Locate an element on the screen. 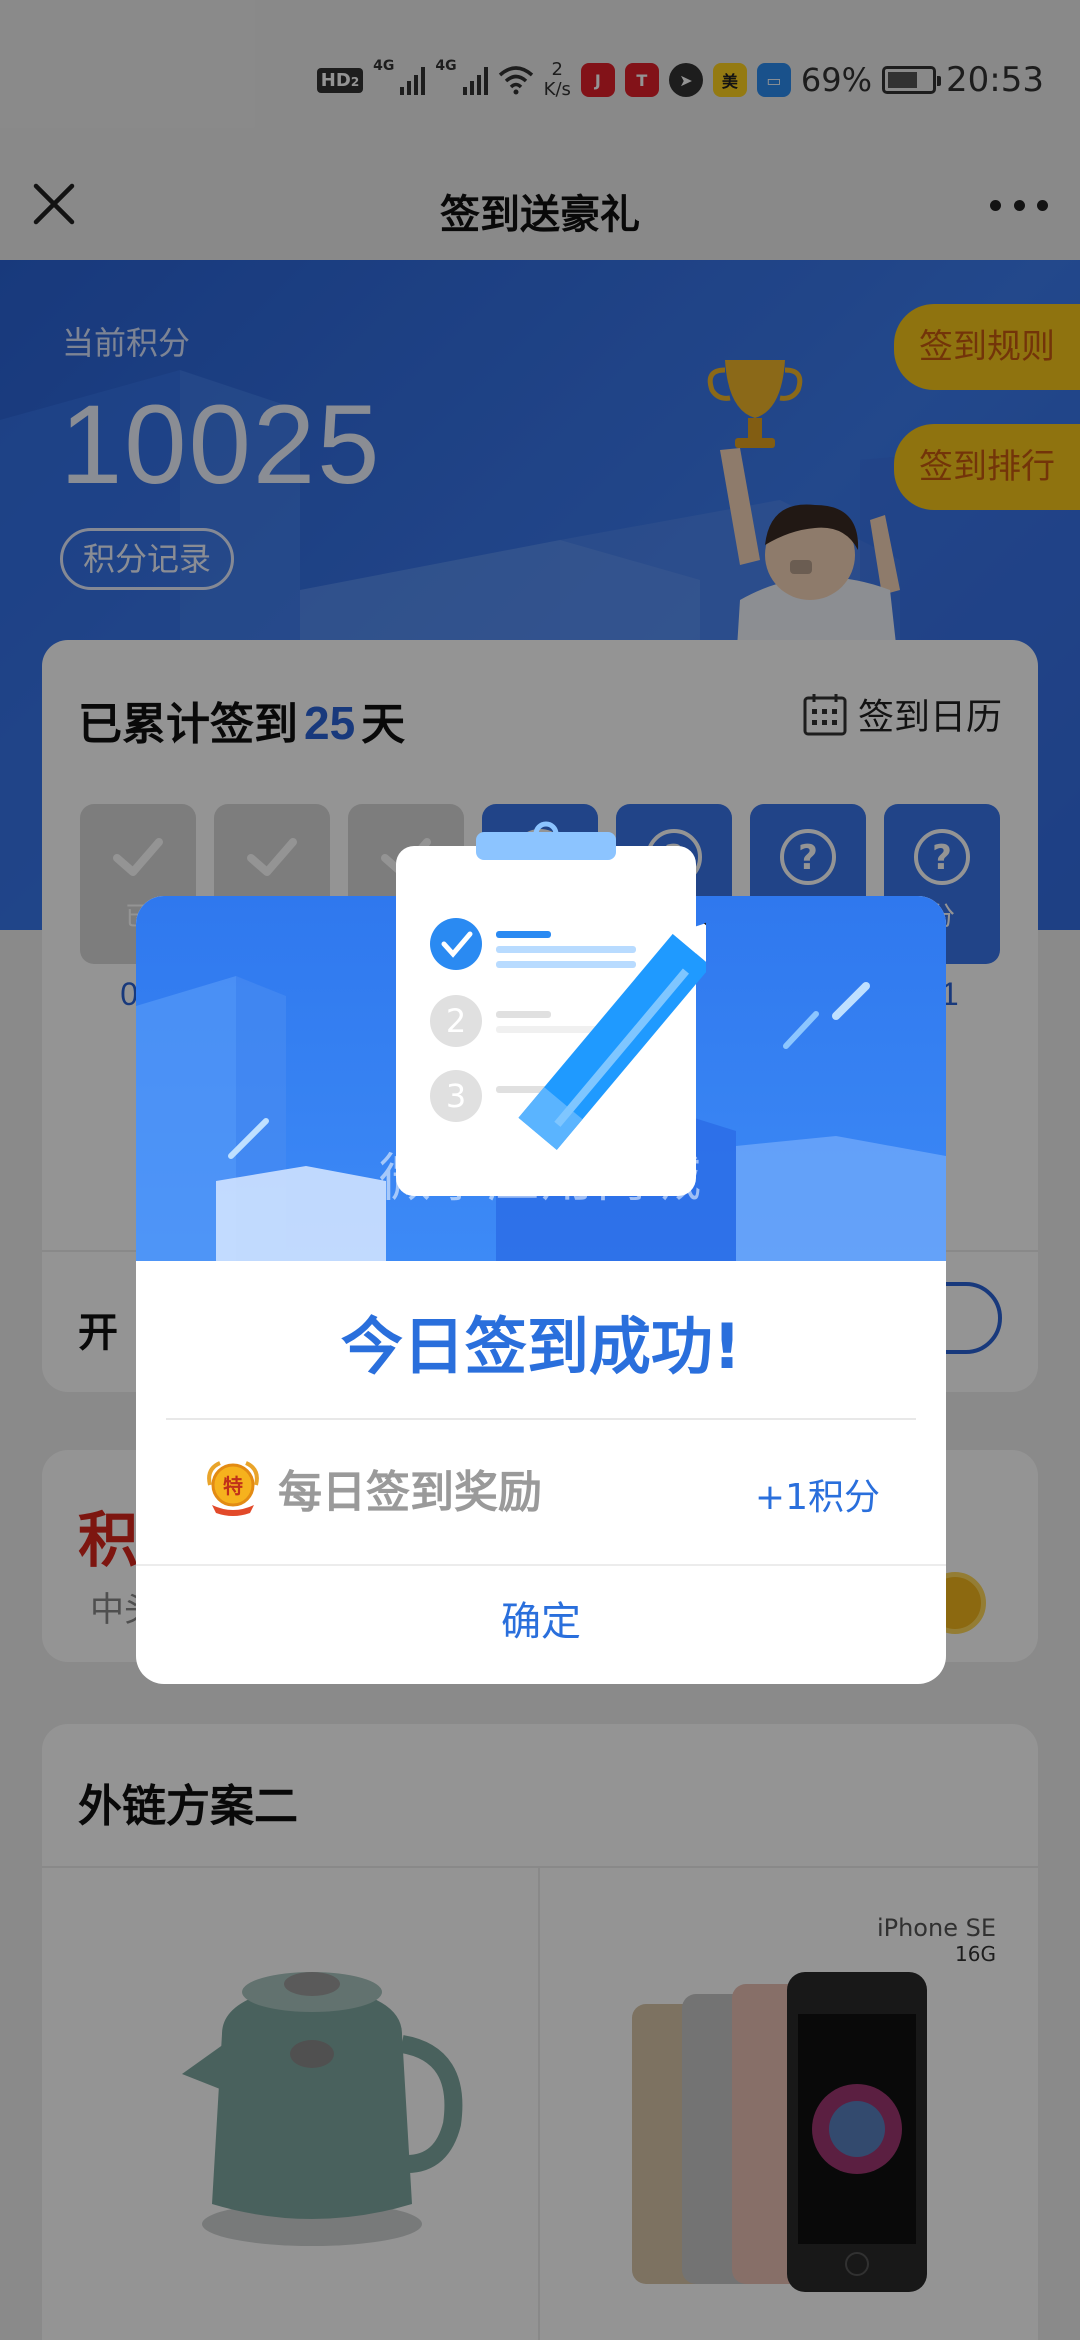  watermark-text: 微擎应用商城 is located at coordinates (540, 1179).